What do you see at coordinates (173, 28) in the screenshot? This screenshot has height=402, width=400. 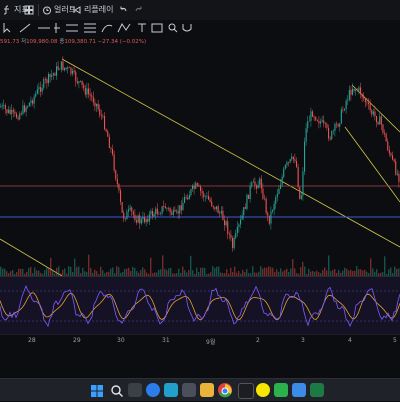 I see `zoom-tool-icon` at bounding box center [173, 28].